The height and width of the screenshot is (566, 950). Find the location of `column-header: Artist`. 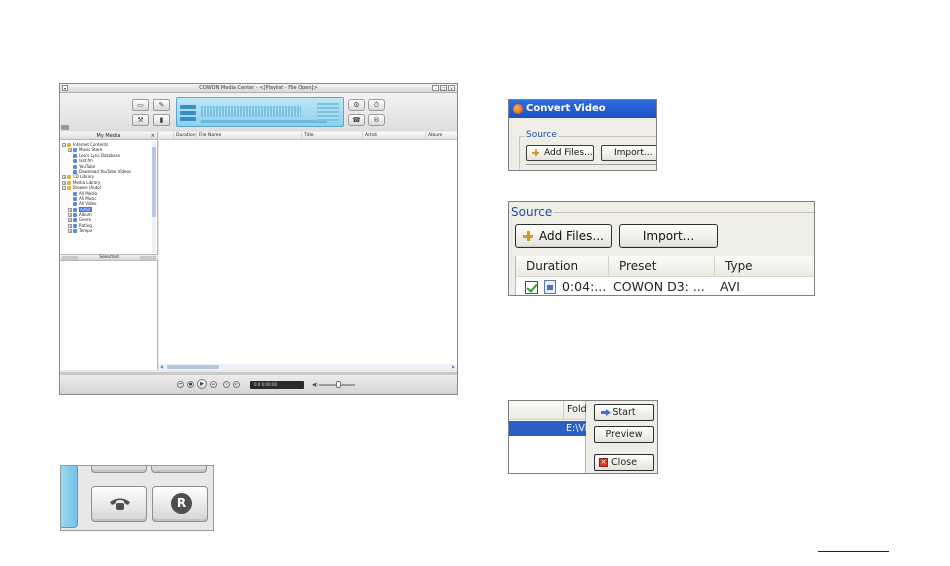

column-header: Artist is located at coordinates (369, 136).